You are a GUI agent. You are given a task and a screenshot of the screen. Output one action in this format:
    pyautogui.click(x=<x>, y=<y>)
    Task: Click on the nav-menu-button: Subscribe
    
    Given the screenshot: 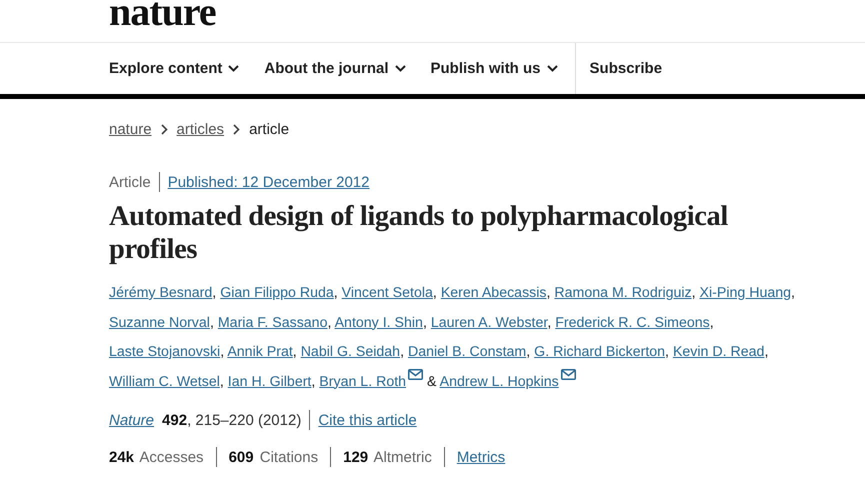 What is the action you would take?
    pyautogui.click(x=626, y=68)
    